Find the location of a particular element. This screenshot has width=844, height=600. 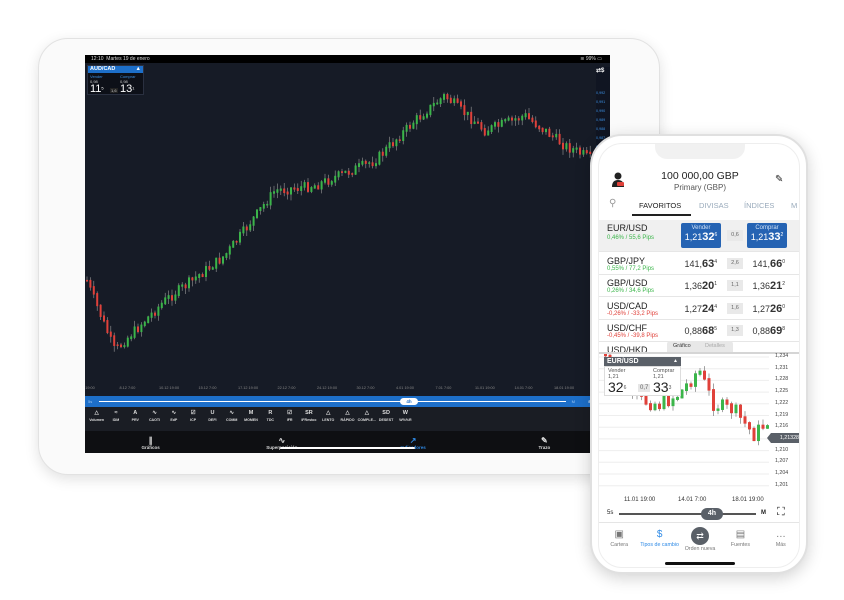

search-icon: ⚲ is located at coordinates (612, 203).